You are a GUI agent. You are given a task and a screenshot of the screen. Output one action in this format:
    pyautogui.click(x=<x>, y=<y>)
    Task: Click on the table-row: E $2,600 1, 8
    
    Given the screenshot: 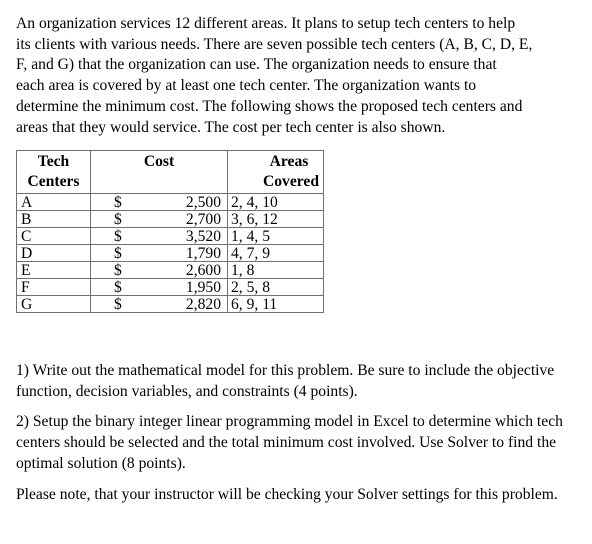 What is the action you would take?
    pyautogui.click(x=170, y=270)
    